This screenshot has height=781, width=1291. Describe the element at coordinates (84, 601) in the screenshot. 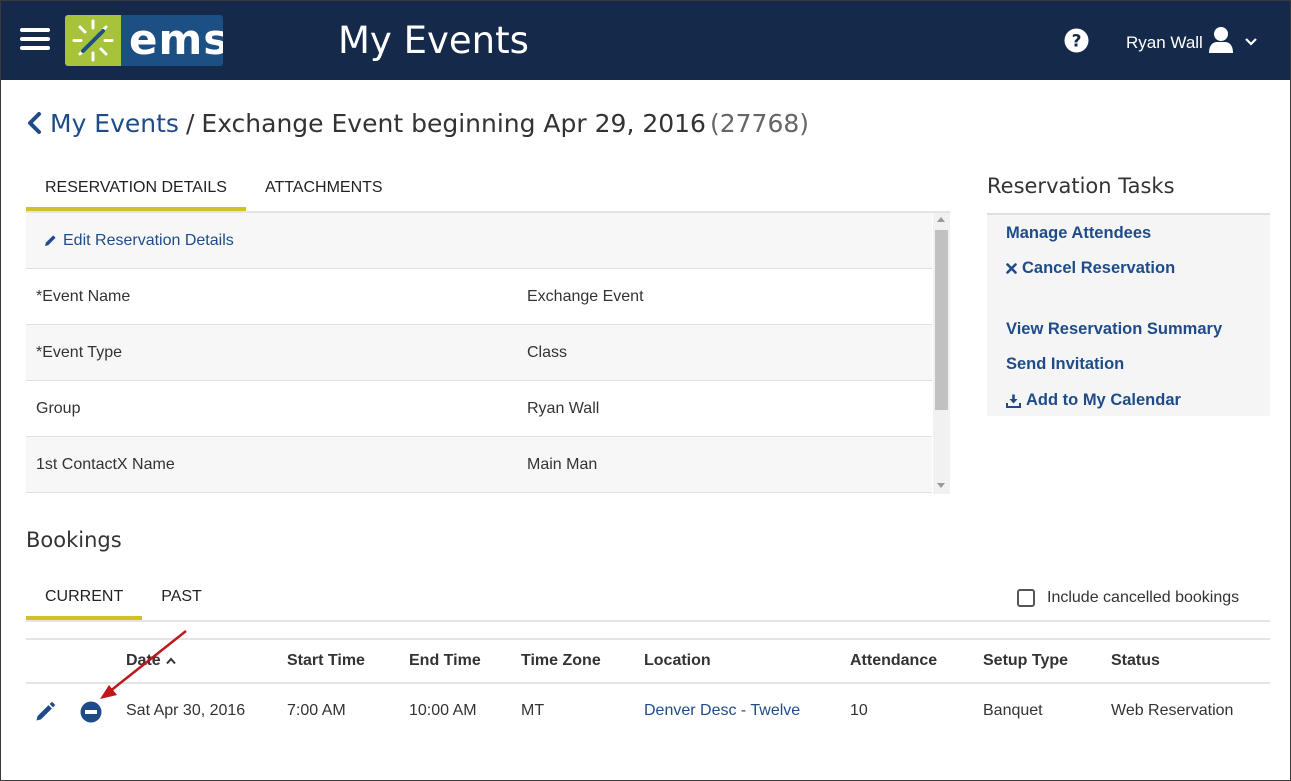

I see `tab-current: CURRENT` at that location.